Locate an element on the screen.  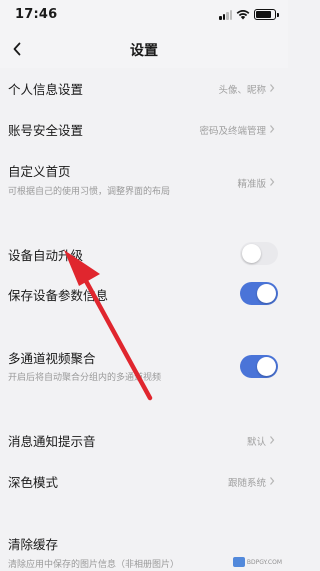
nav-bar: 设置 is located at coordinates (144, 49).